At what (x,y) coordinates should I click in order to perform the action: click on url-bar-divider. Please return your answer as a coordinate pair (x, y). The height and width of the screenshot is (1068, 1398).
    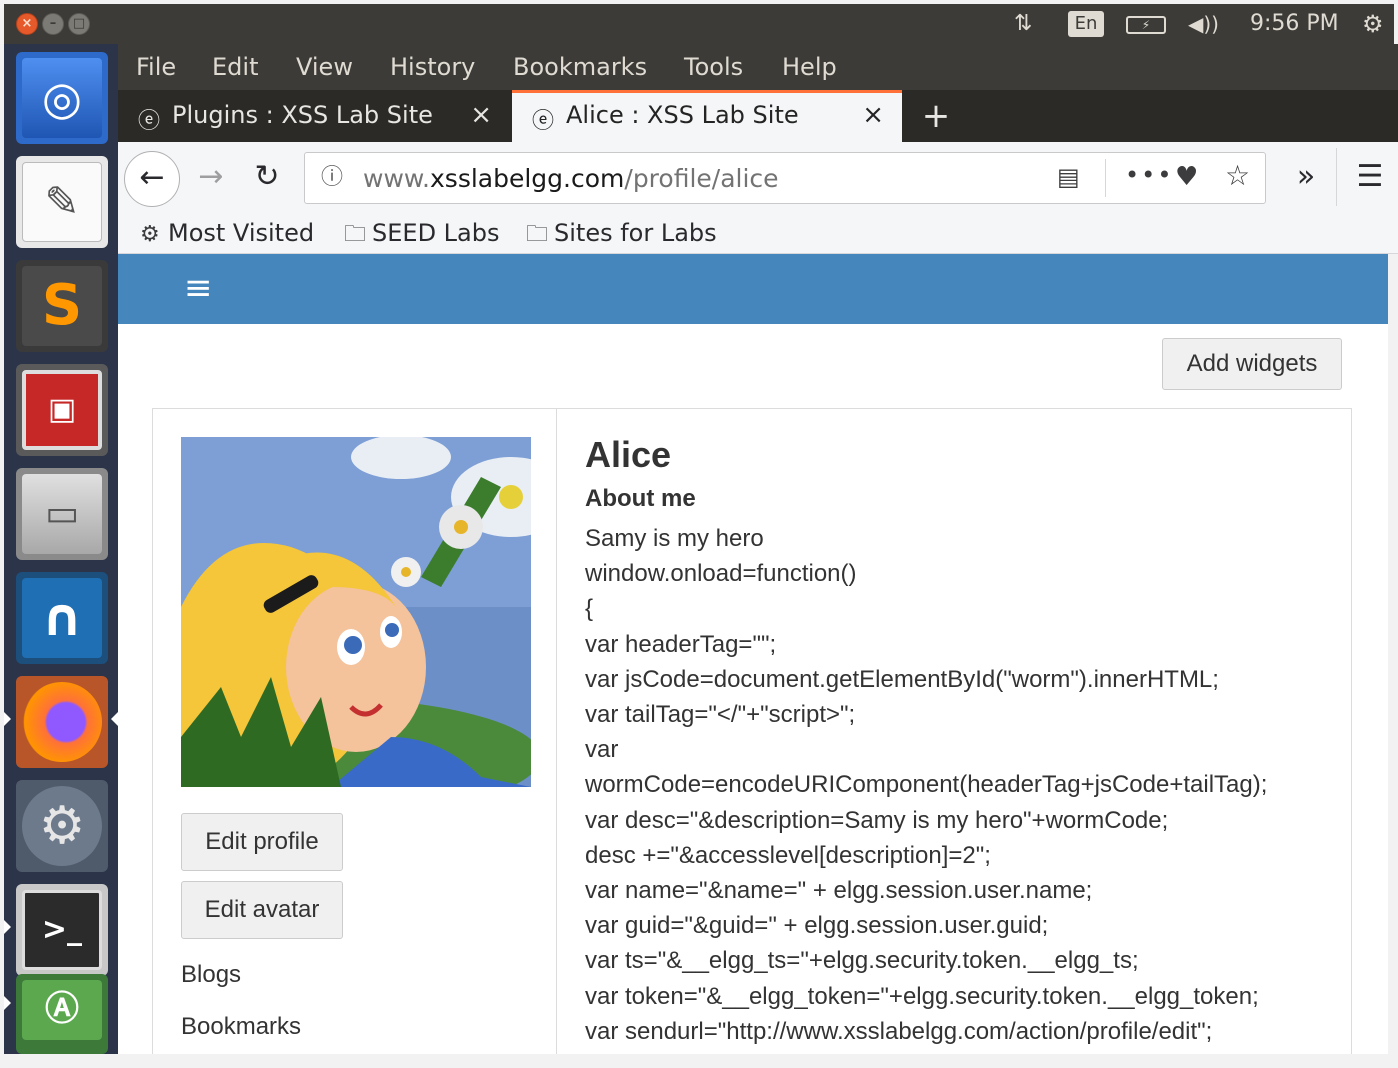
    Looking at the image, I should click on (1105, 178).